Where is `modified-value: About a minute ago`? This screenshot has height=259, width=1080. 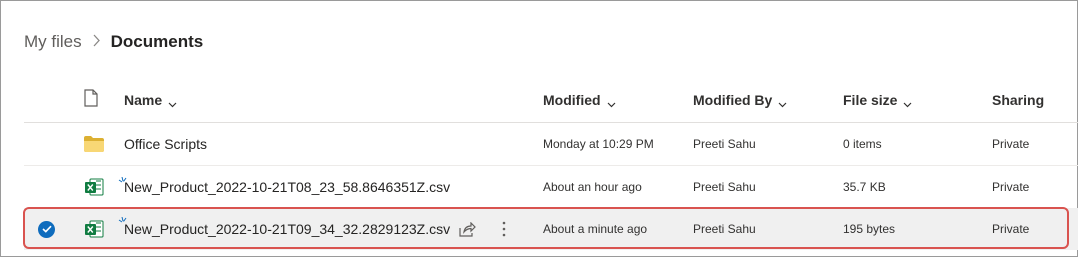 modified-value: About a minute ago is located at coordinates (595, 229).